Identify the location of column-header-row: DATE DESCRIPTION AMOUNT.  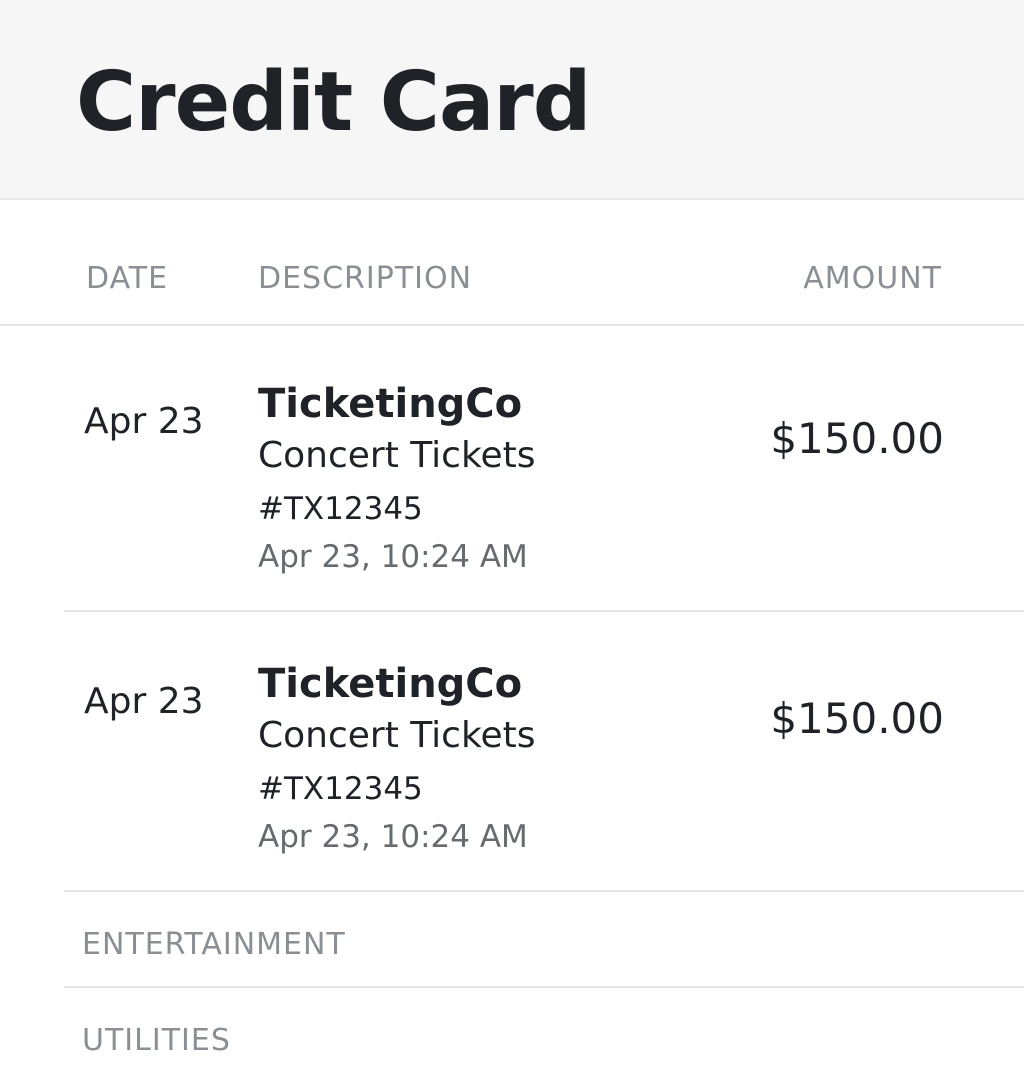
(512, 264).